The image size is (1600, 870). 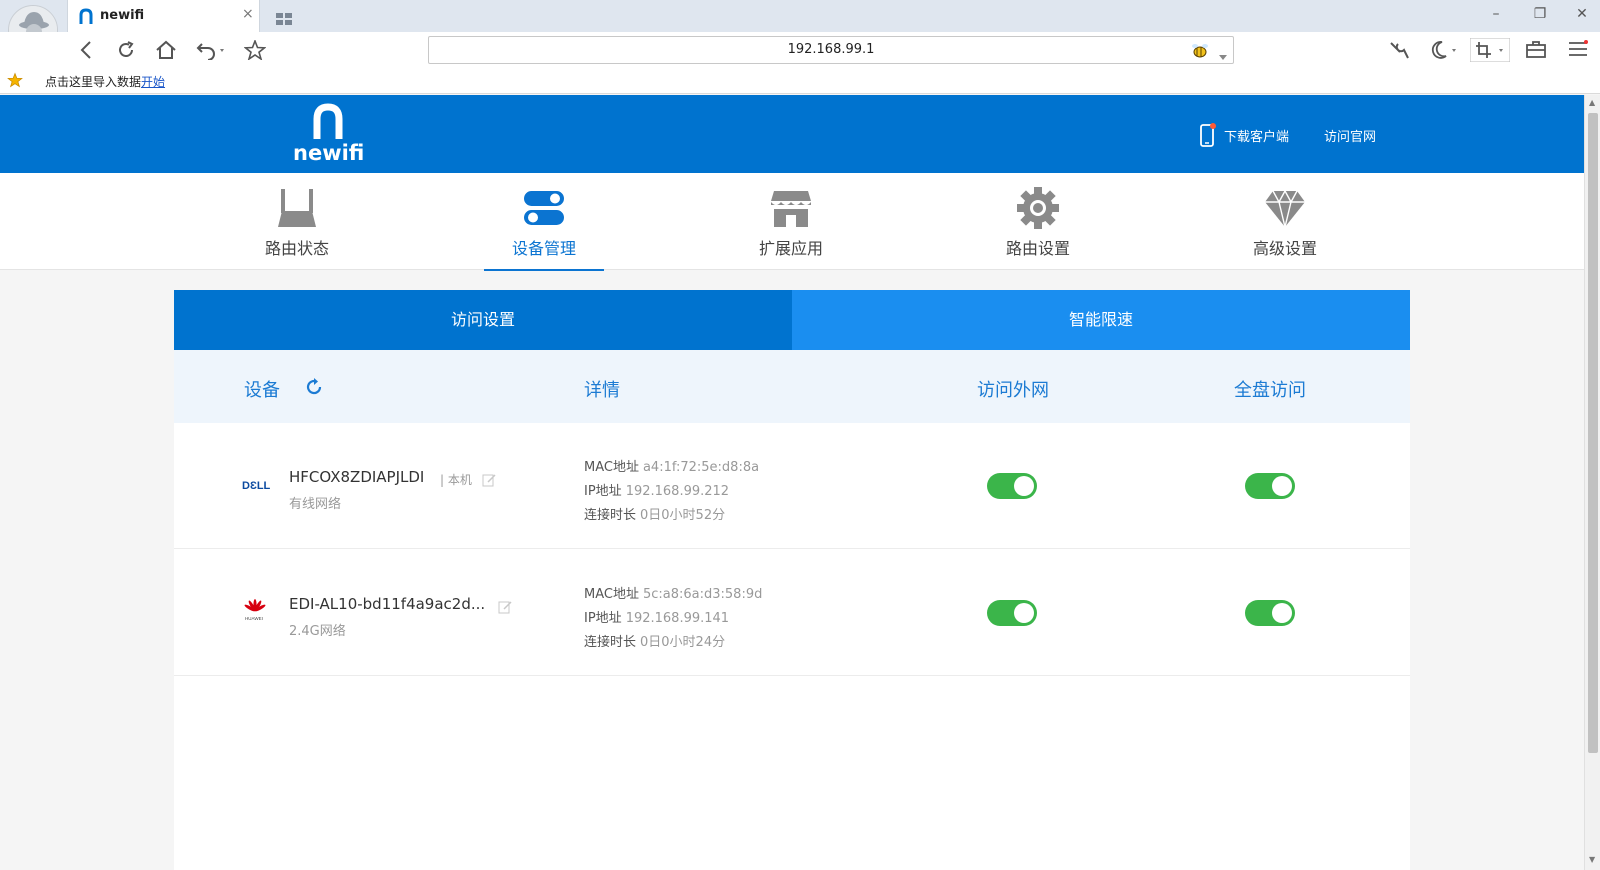 What do you see at coordinates (702, 594) in the screenshot?
I see `mac-value: 5c:a8:6a:d3:58:9d` at bounding box center [702, 594].